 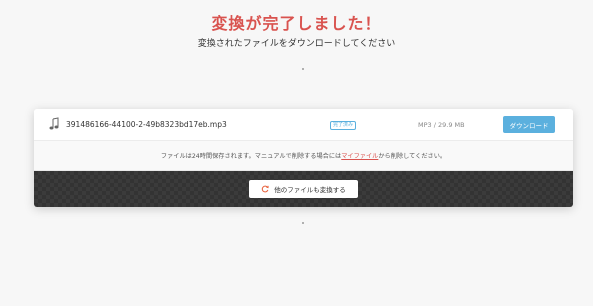 What do you see at coordinates (529, 124) in the screenshot?
I see `download-button: ダウンロード` at bounding box center [529, 124].